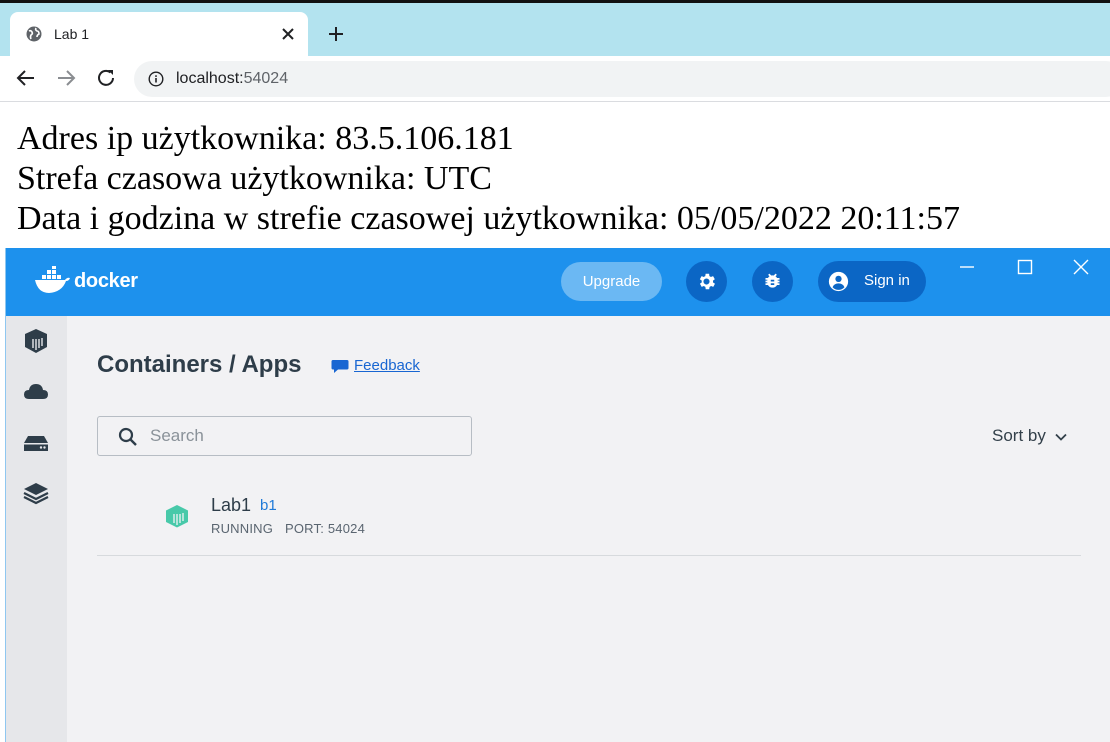 The height and width of the screenshot is (742, 1110). I want to click on timezone-line: Strefa czasowa użytkownika: UTC, so click(254, 178).